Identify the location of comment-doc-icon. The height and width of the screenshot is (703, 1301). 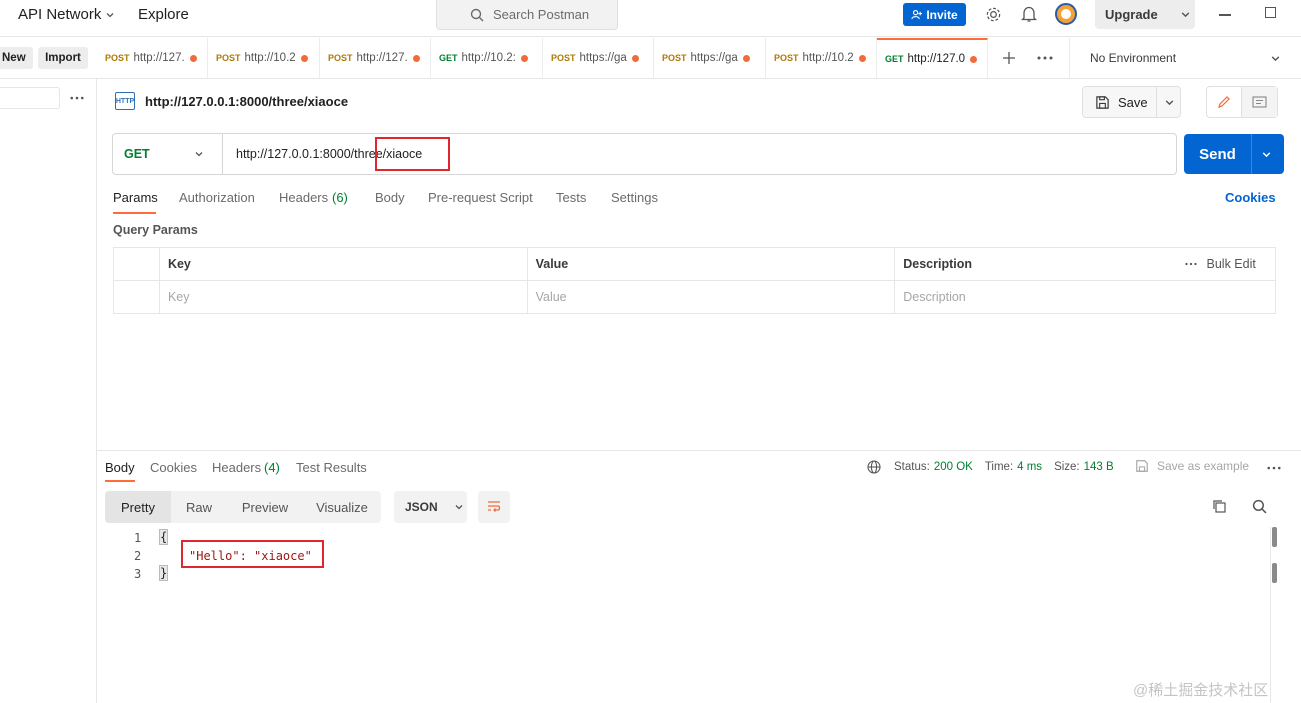
(1259, 101).